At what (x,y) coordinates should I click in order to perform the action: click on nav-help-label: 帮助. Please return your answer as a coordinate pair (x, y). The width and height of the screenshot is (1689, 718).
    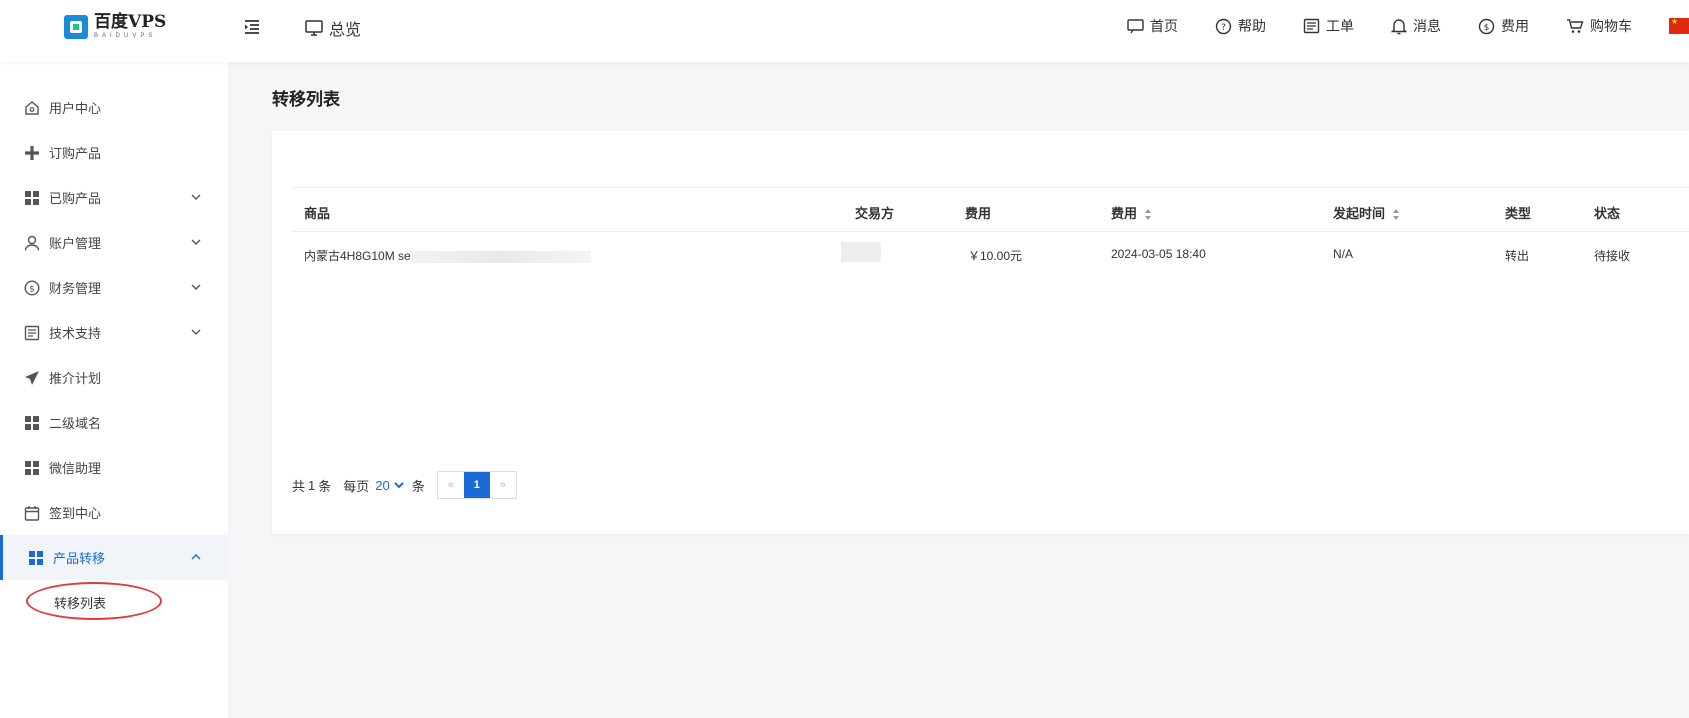
    Looking at the image, I should click on (1252, 26).